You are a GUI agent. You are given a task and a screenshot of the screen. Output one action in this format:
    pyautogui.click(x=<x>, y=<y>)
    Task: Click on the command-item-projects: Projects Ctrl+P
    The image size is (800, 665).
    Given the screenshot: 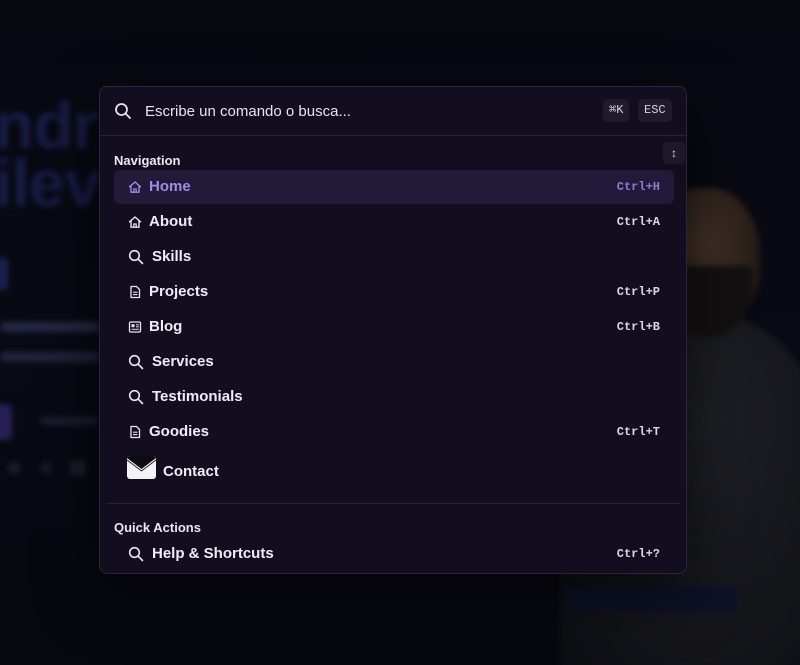 What is the action you would take?
    pyautogui.click(x=394, y=292)
    